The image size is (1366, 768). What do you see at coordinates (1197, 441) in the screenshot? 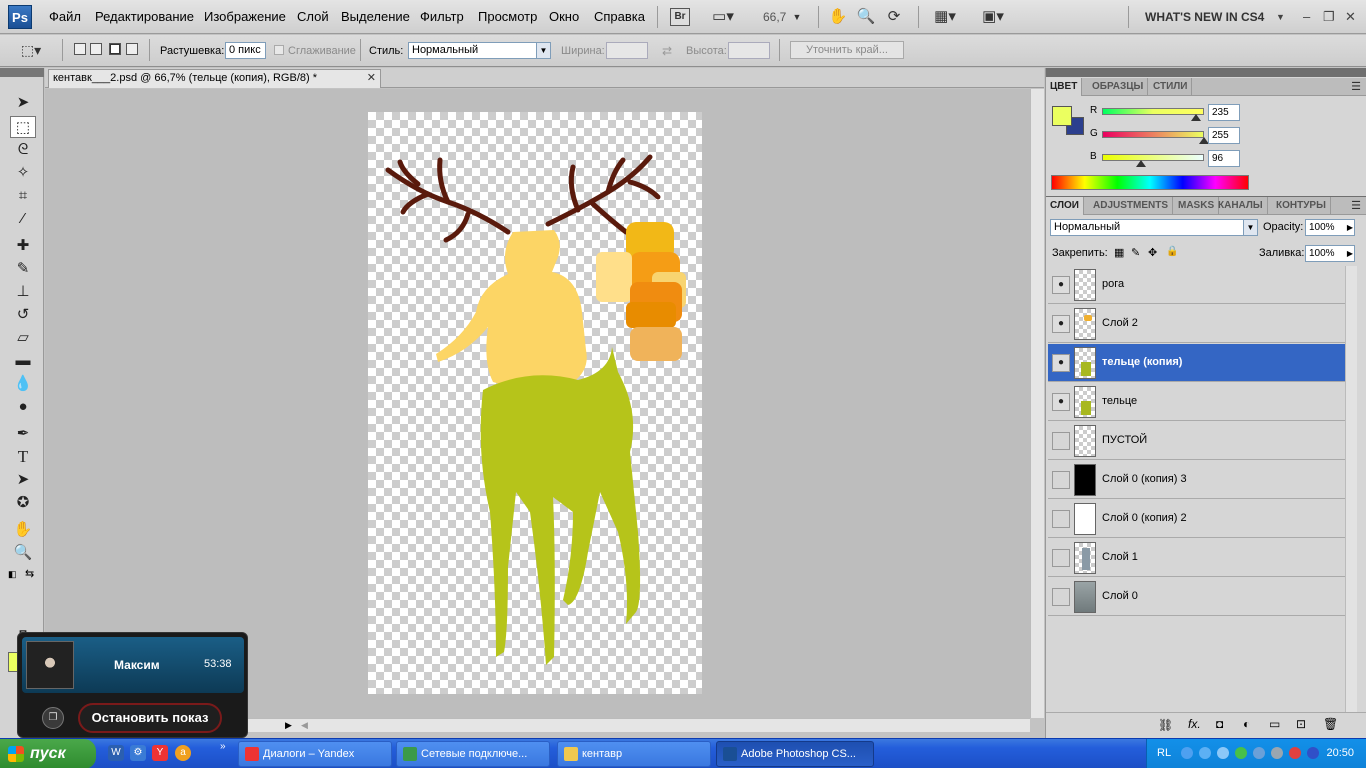
I see `layer-row: ● ПУСТОЙ` at bounding box center [1197, 441].